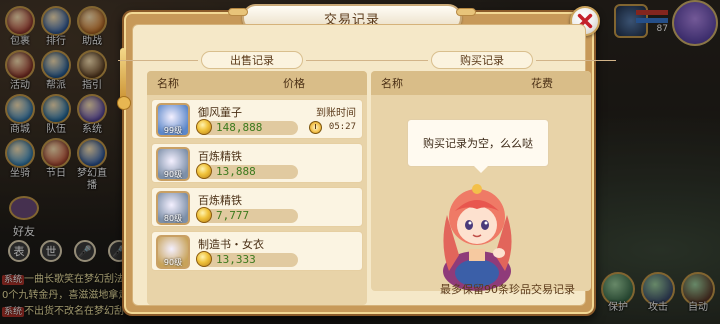 This screenshot has width=720, height=324. I want to click on sale-record-row: 99级 御风童子 148,888 到账时间 05:27, so click(257, 119).